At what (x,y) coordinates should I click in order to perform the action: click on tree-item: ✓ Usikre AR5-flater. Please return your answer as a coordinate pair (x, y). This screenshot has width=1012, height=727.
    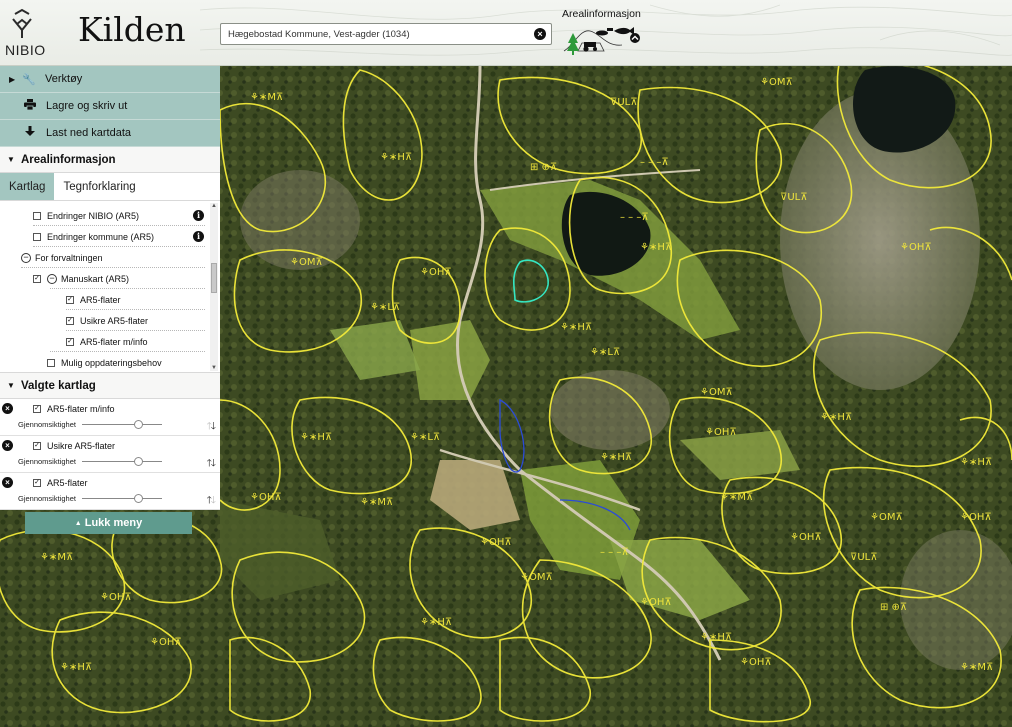
    Looking at the image, I should click on (107, 321).